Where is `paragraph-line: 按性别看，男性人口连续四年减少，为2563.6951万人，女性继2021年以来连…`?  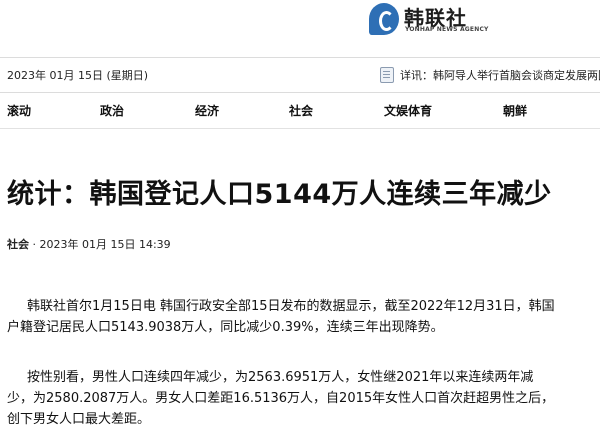 paragraph-line: 按性别看，男性人口连续四年减少，为2563.6951万人，女性继2021年以来连… is located at coordinates (280, 377).